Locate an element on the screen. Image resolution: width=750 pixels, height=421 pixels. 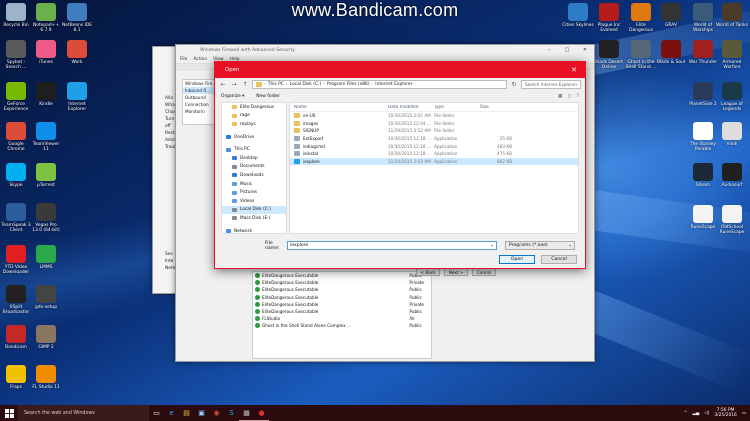
desktop-icon: Plague Inc Evolved is located at coordinates (609, 18).